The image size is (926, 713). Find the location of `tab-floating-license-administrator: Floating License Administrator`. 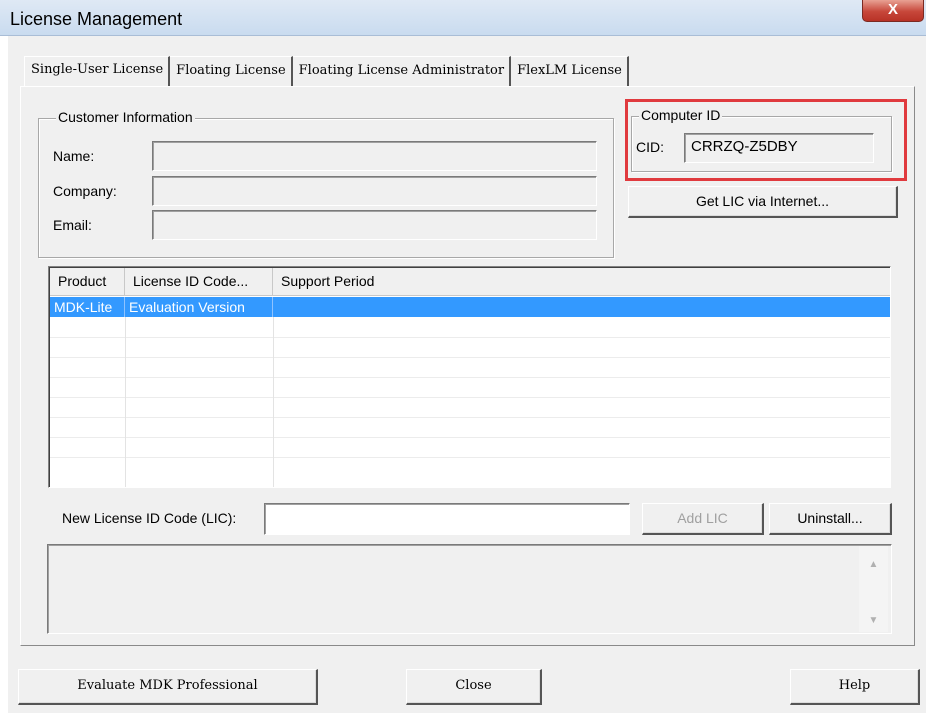

tab-floating-license-administrator: Floating License Administrator is located at coordinates (402, 71).